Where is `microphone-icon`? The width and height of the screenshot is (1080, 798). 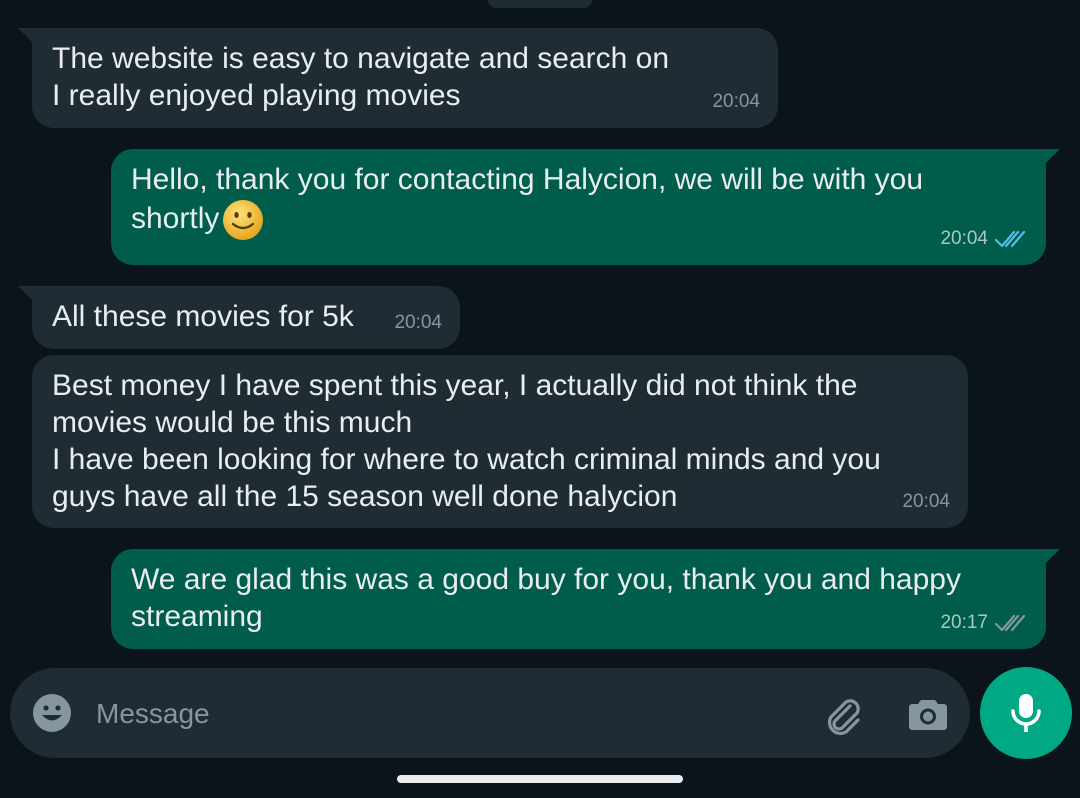 microphone-icon is located at coordinates (1026, 713).